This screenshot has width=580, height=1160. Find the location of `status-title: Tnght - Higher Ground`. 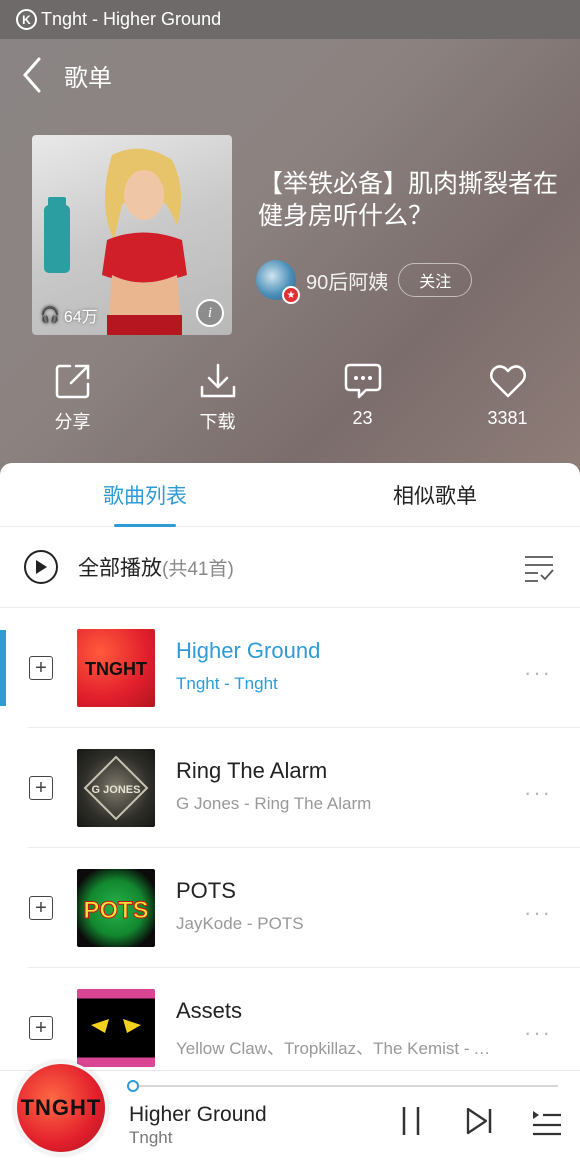

status-title: Tnght - Higher Ground is located at coordinates (131, 19).